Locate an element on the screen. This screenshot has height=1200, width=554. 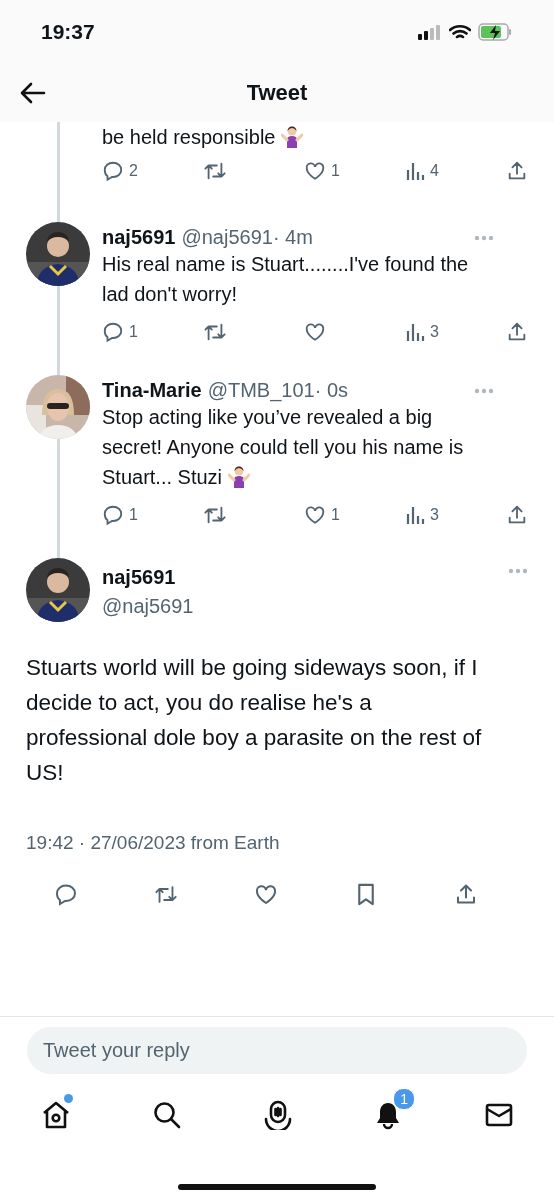
count-label: 4 is located at coordinates (434, 171).